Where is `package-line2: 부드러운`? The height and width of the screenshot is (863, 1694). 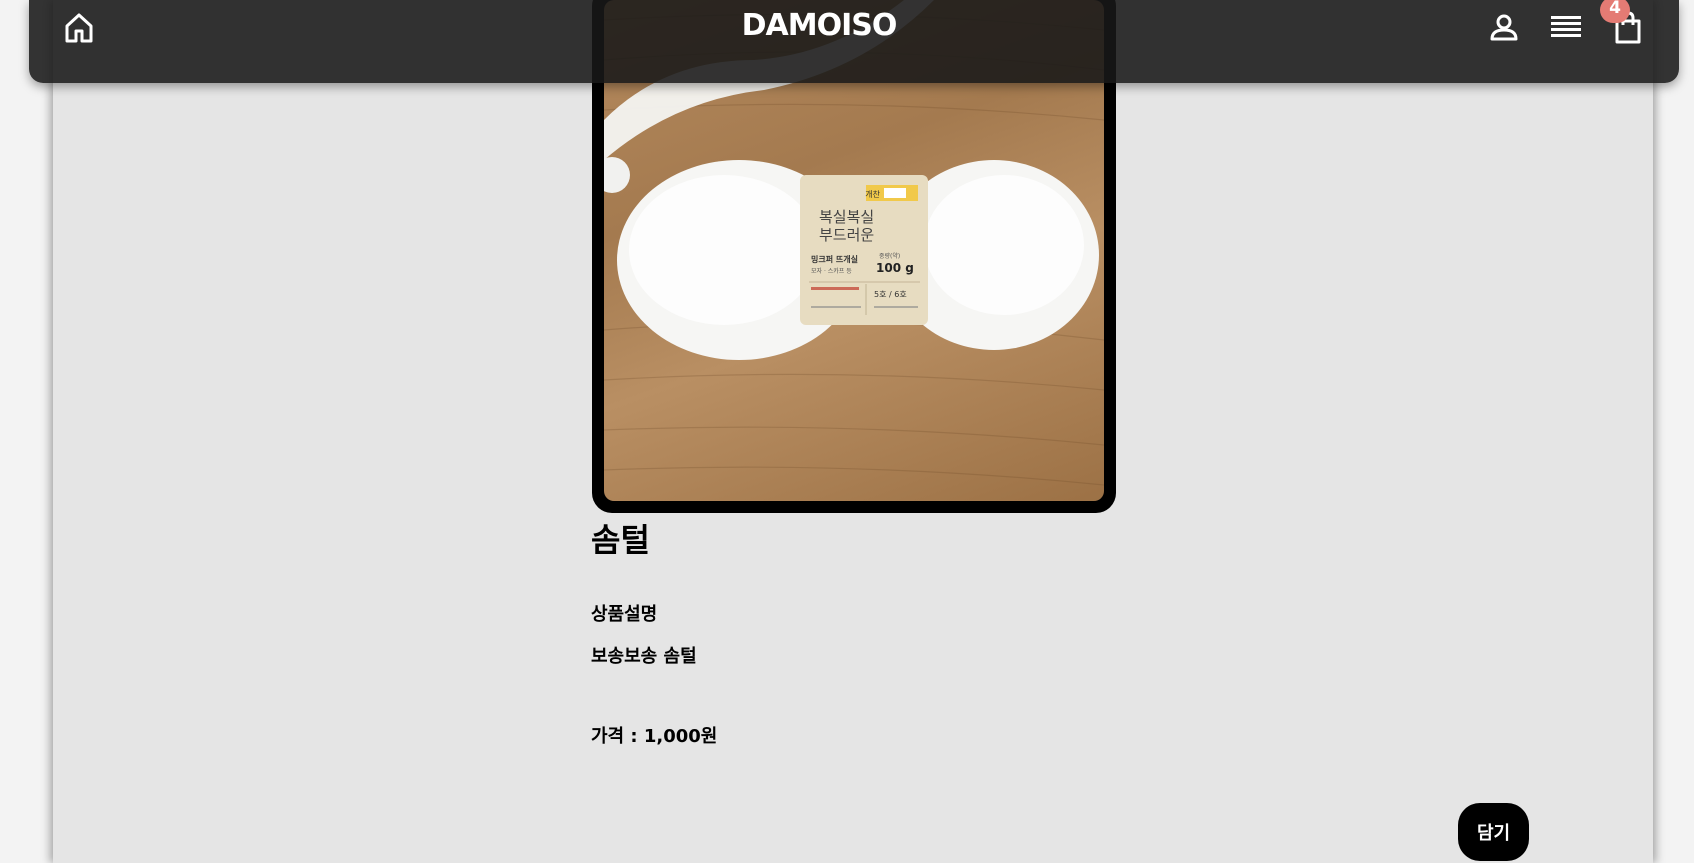 package-line2: 부드러운 is located at coordinates (846, 235).